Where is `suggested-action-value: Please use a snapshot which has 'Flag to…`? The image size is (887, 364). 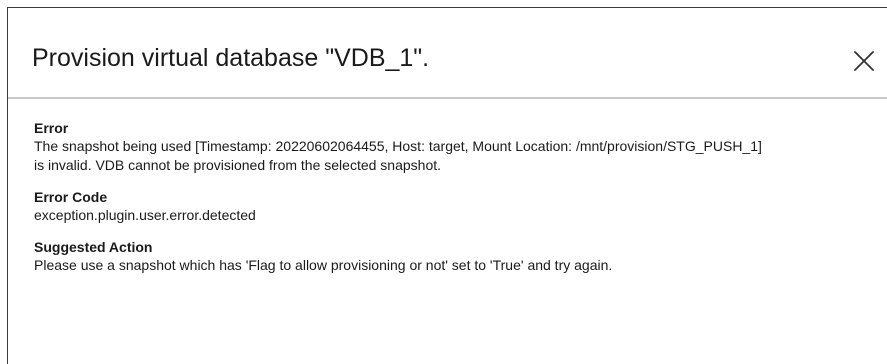 suggested-action-value: Please use a snapshot which has 'Flag to… is located at coordinates (323, 265).